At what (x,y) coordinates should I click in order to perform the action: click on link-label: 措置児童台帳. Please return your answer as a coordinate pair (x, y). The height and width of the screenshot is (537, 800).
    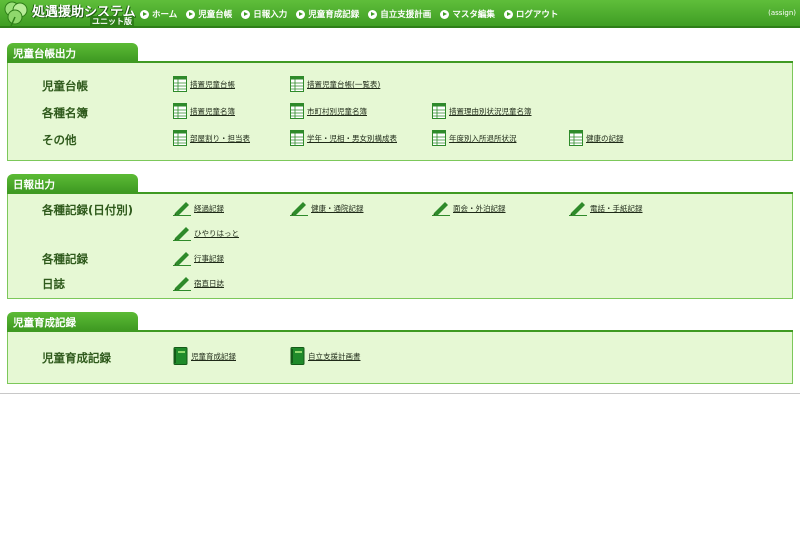
    Looking at the image, I should click on (212, 84).